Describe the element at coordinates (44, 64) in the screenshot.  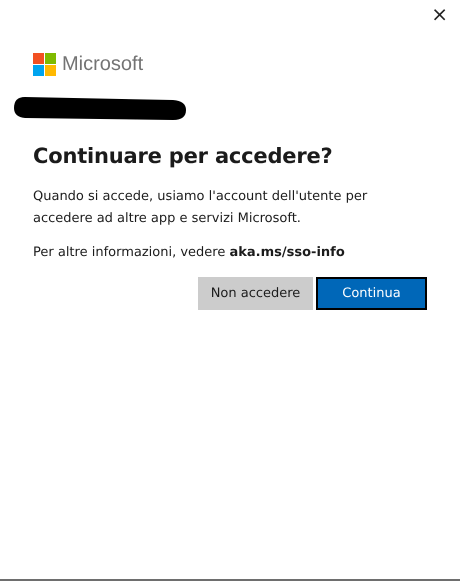
I see `windows-logo-icon` at that location.